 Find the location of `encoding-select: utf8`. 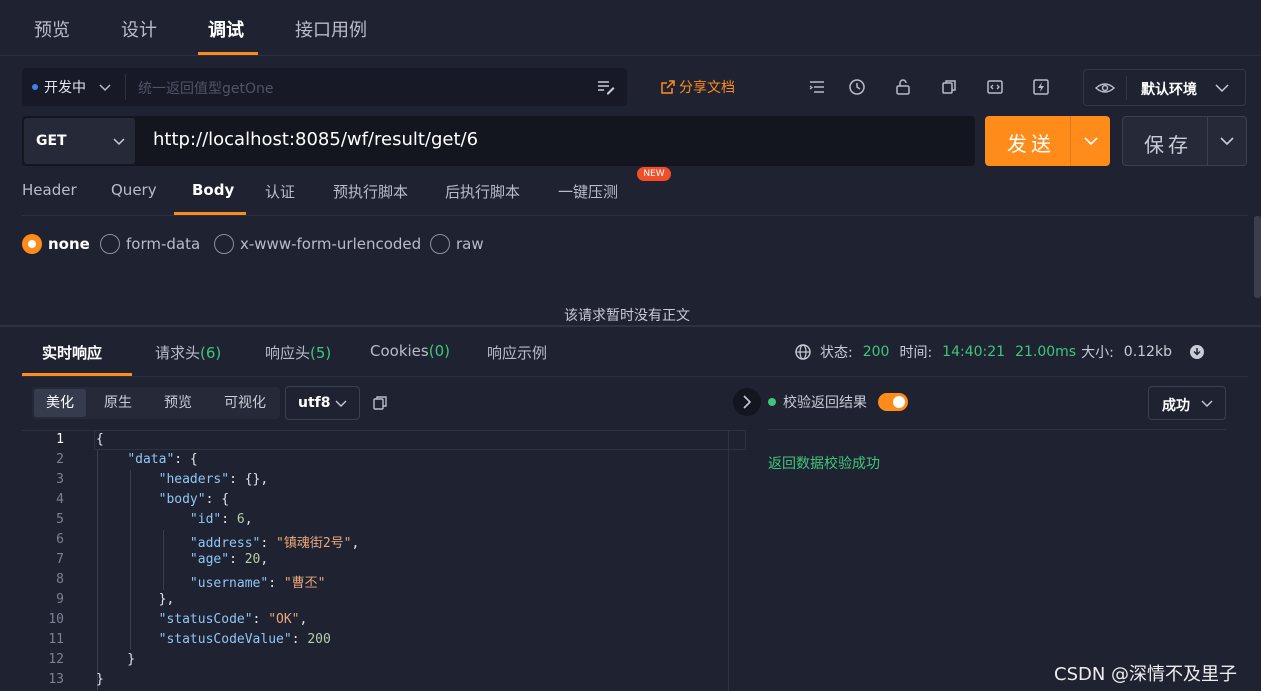

encoding-select: utf8 is located at coordinates (322, 403).